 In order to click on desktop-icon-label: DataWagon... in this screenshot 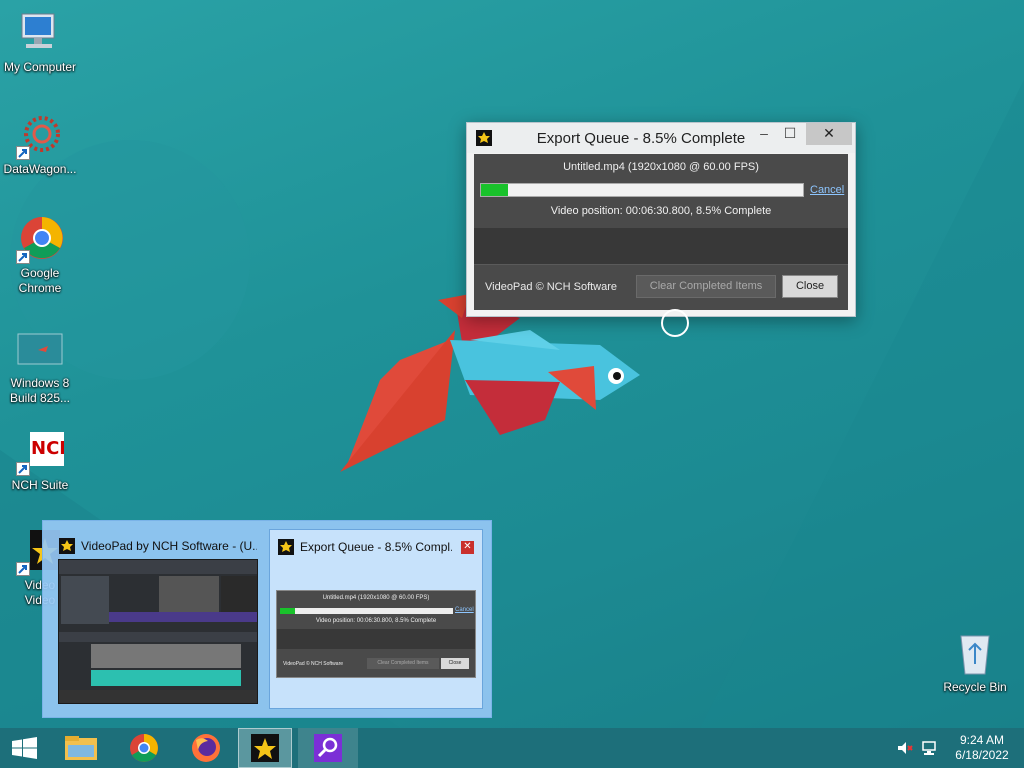, I will do `click(40, 169)`.